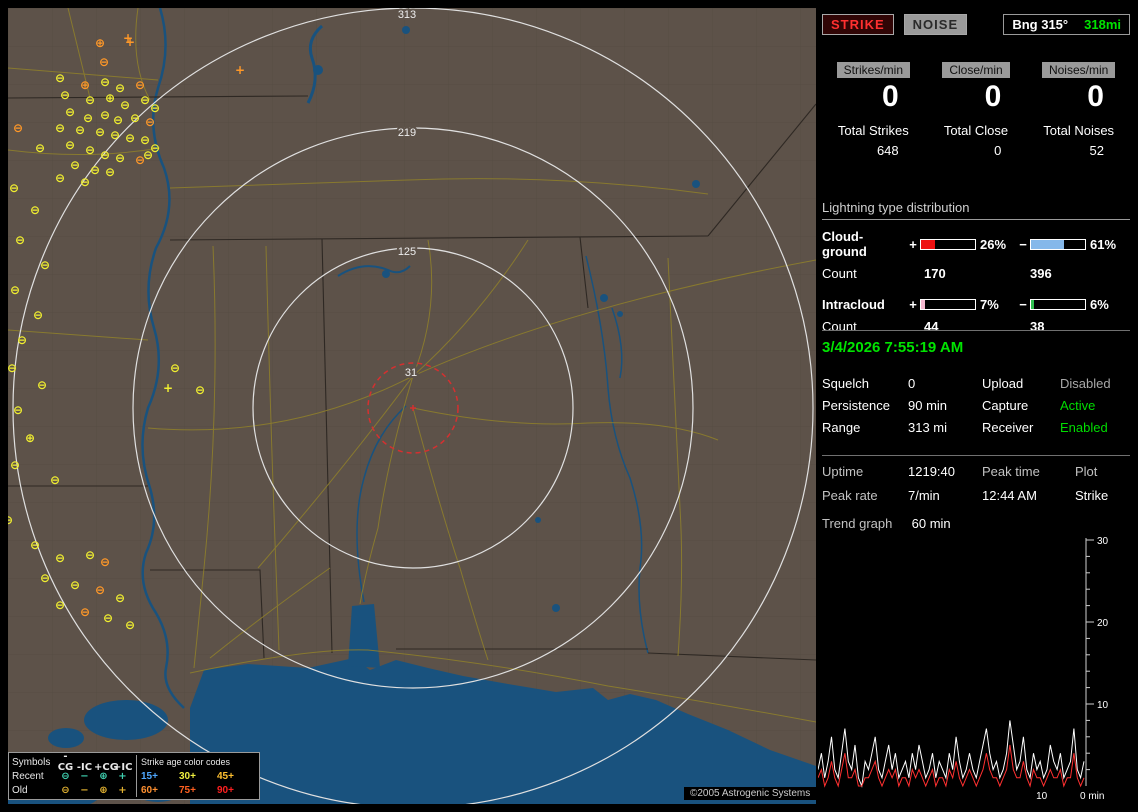 This screenshot has height=812, width=1138. I want to click on age-code-label: 30+, so click(187, 776).